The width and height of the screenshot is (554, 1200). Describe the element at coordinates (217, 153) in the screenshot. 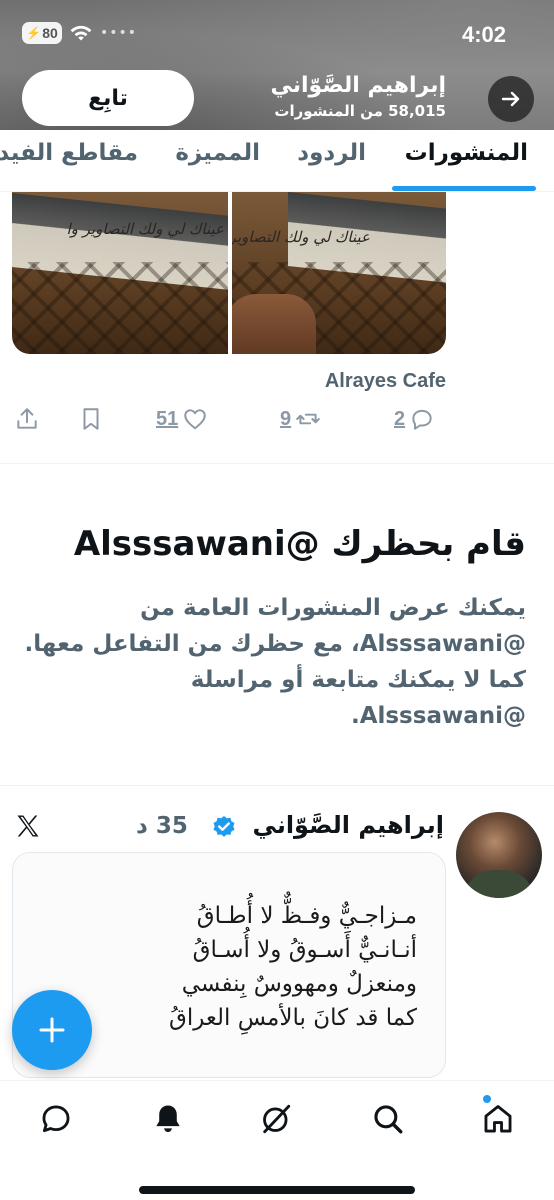

I see `tab-highlights: المميزة` at that location.